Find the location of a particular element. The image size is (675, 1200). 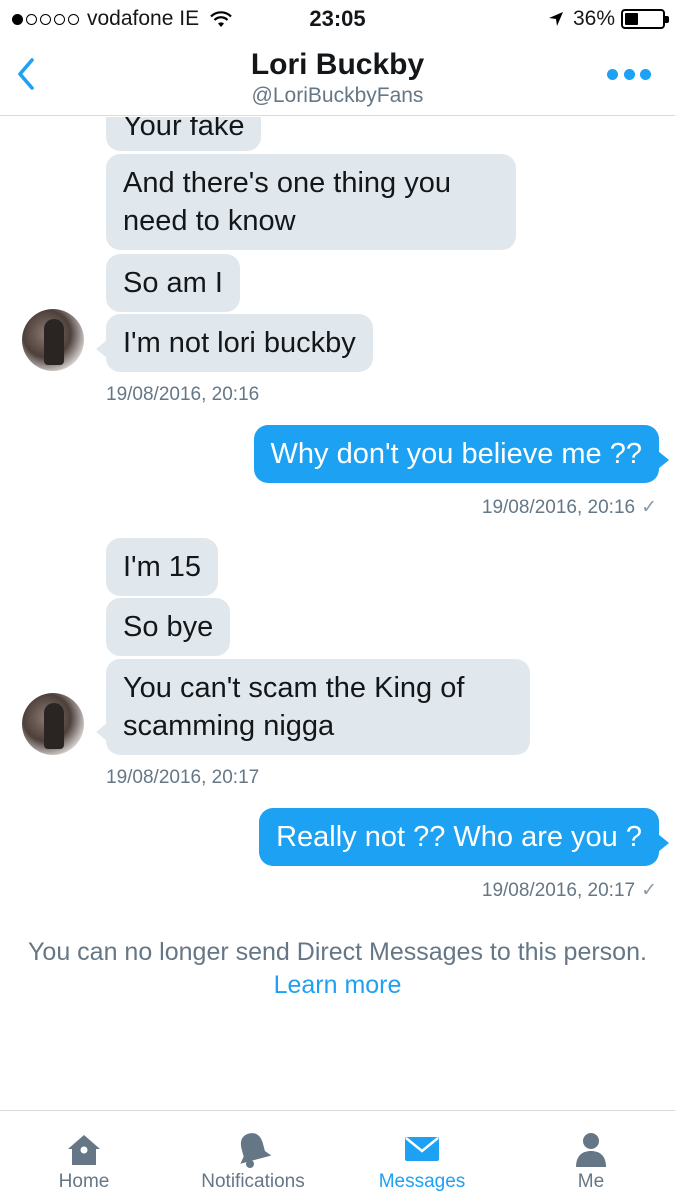

message-timestamp: 19/08/2016, 20:17 is located at coordinates (183, 777).